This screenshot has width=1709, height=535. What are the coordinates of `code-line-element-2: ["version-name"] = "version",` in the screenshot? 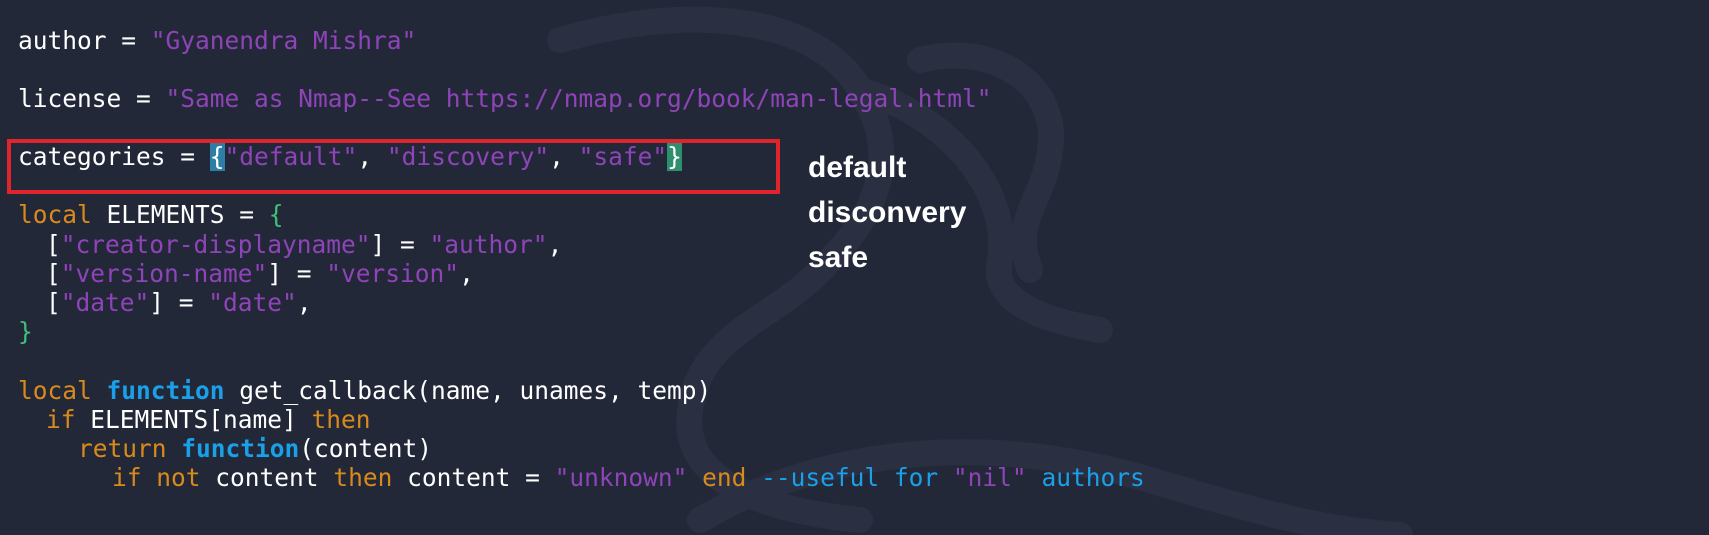 It's located at (260, 274).